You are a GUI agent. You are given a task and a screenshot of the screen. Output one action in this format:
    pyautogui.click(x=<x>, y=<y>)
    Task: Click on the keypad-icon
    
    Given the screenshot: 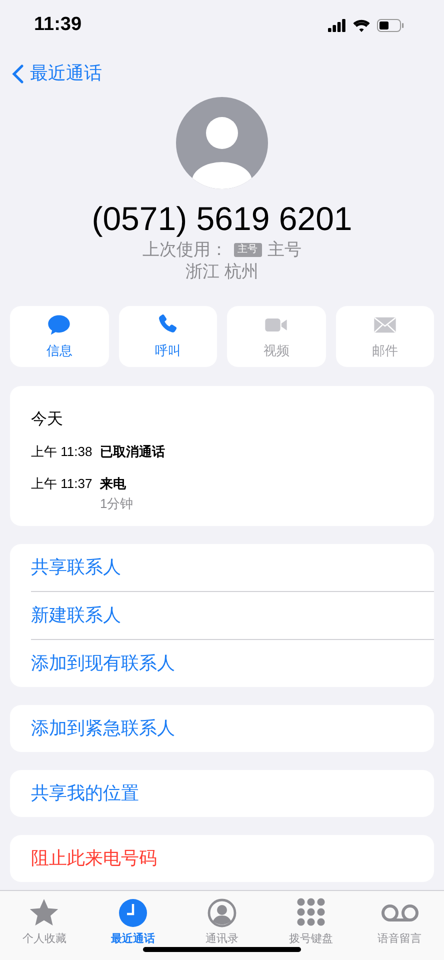 What is the action you would take?
    pyautogui.click(x=310, y=912)
    